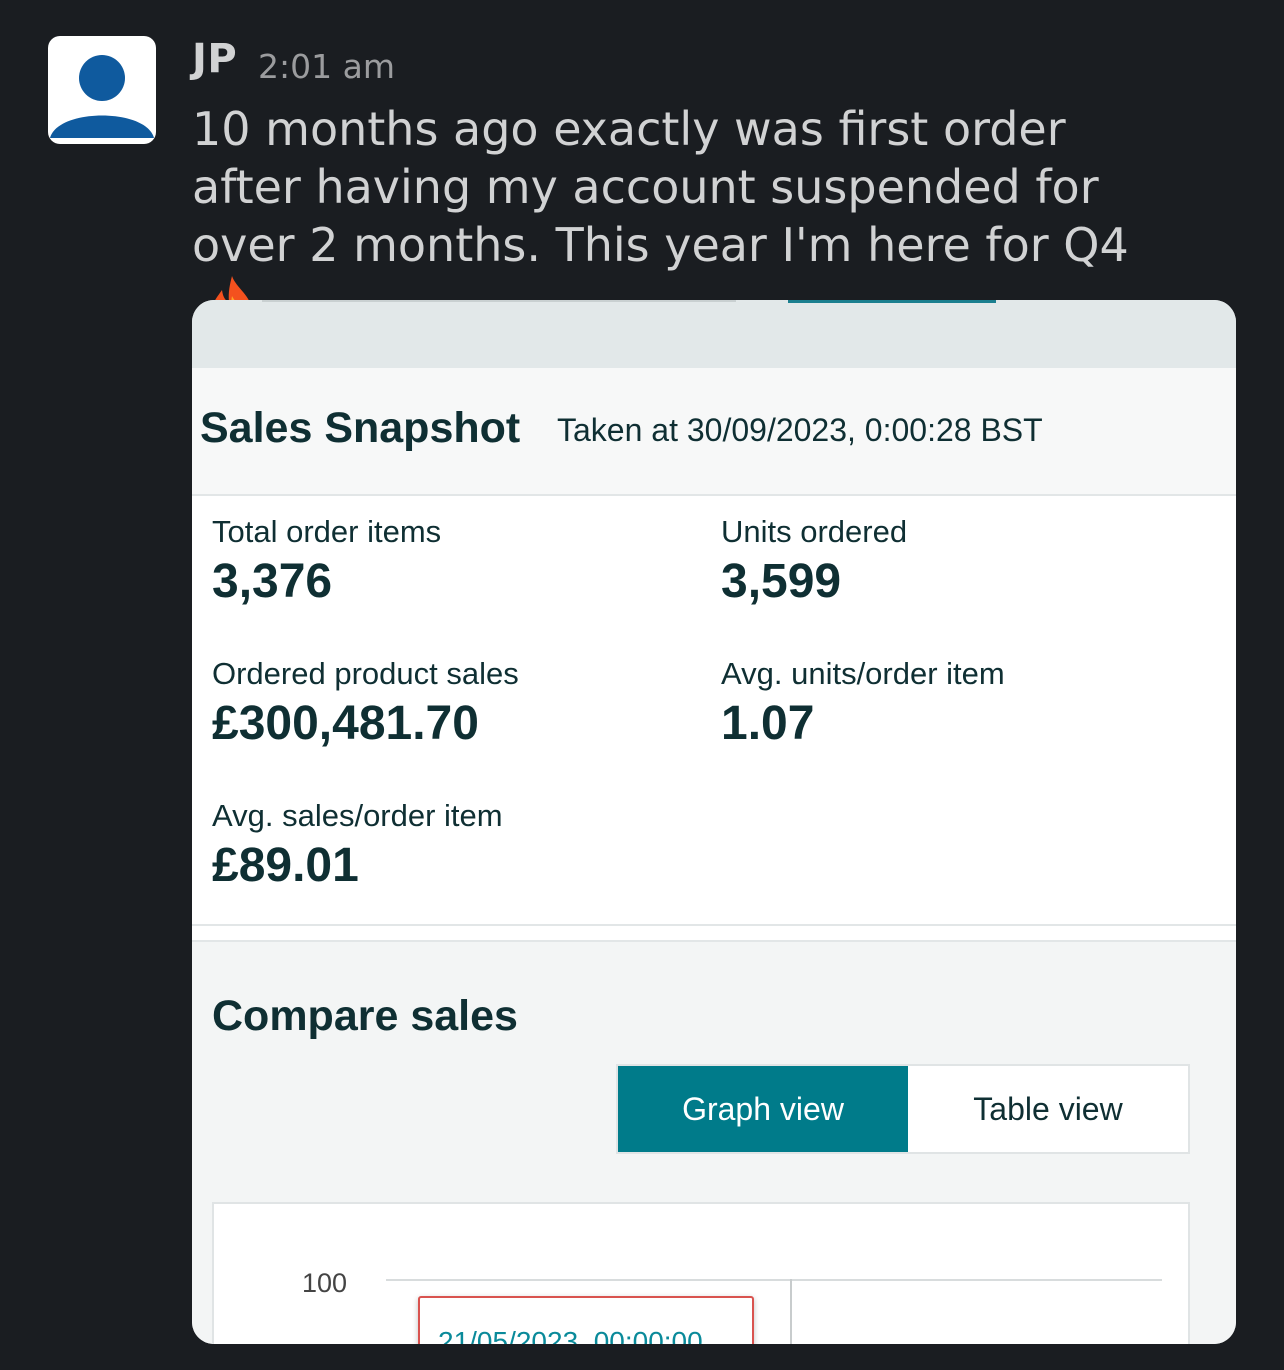 This screenshot has height=1370, width=1284. Describe the element at coordinates (357, 815) in the screenshot. I see `metric-label: Avg. sales/order item` at that location.